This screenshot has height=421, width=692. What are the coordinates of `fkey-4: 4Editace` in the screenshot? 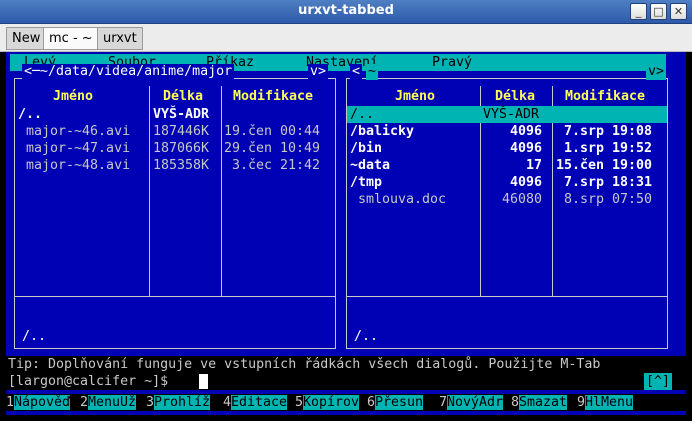 It's located at (255, 402).